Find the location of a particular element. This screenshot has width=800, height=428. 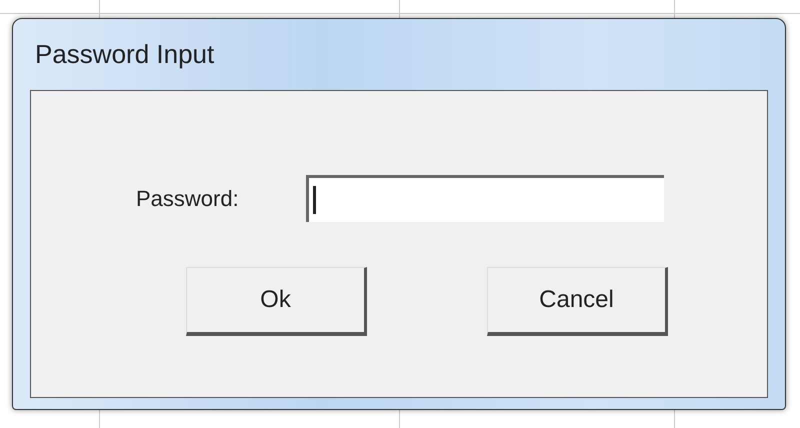

dialog-button: Ok is located at coordinates (276, 301).